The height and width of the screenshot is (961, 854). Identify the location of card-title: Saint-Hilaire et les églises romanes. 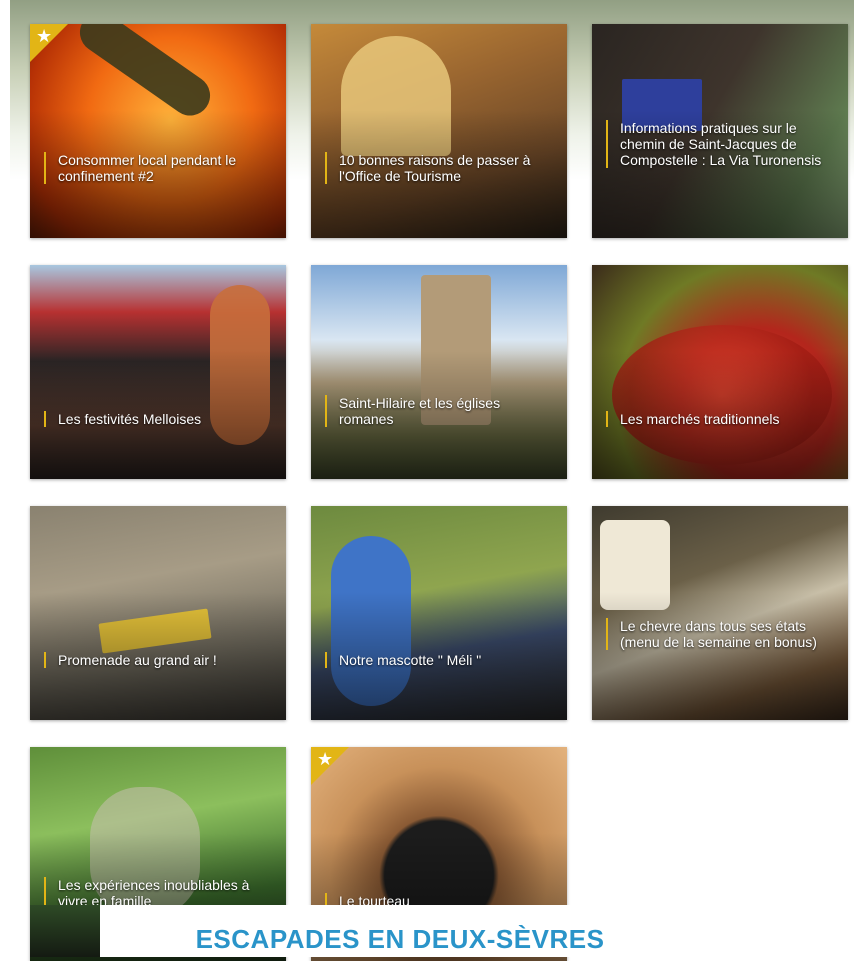
(440, 411).